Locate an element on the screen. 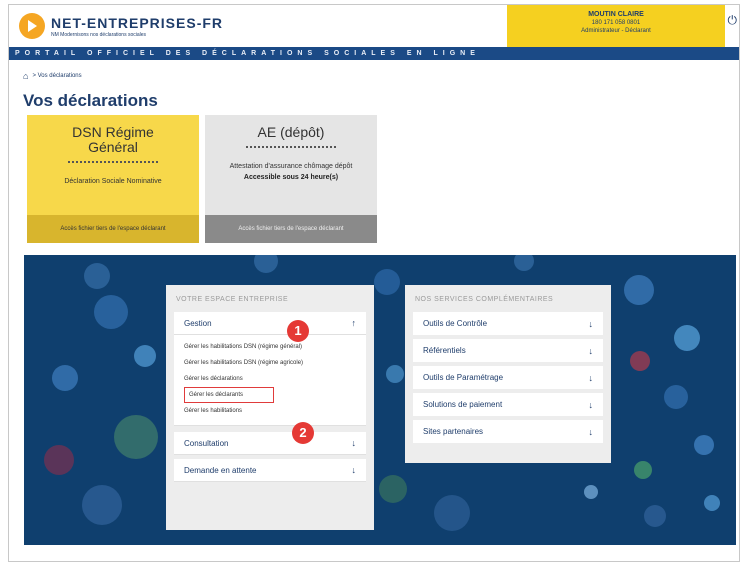 The height and width of the screenshot is (566, 744). user-name: MOUTIN CLAIRE is located at coordinates (616, 14).